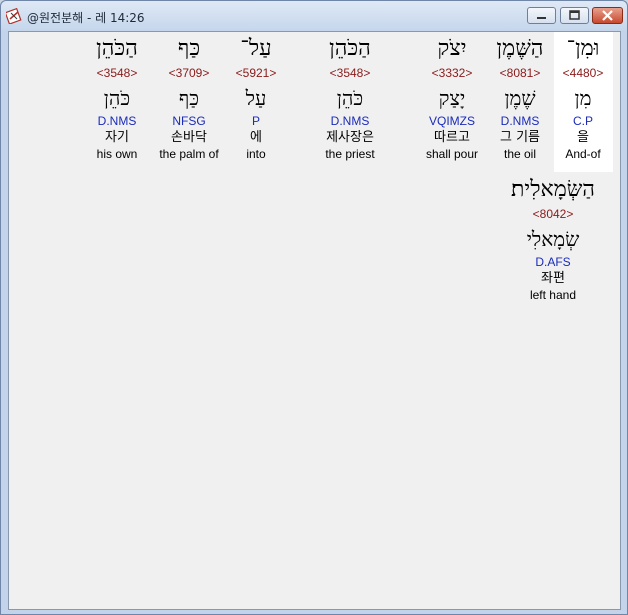 The height and width of the screenshot is (615, 628). I want to click on parsing-code: D.AFS, so click(553, 262).